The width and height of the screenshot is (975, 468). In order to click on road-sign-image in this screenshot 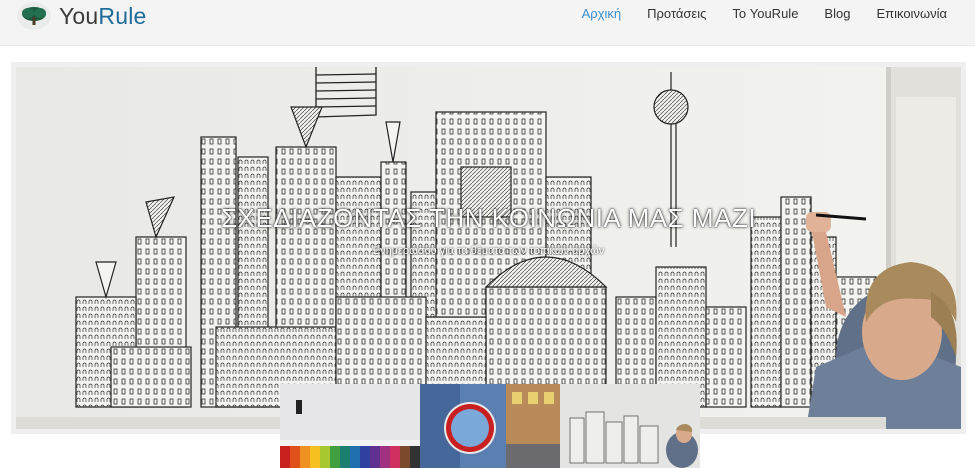, I will do `click(490, 426)`.